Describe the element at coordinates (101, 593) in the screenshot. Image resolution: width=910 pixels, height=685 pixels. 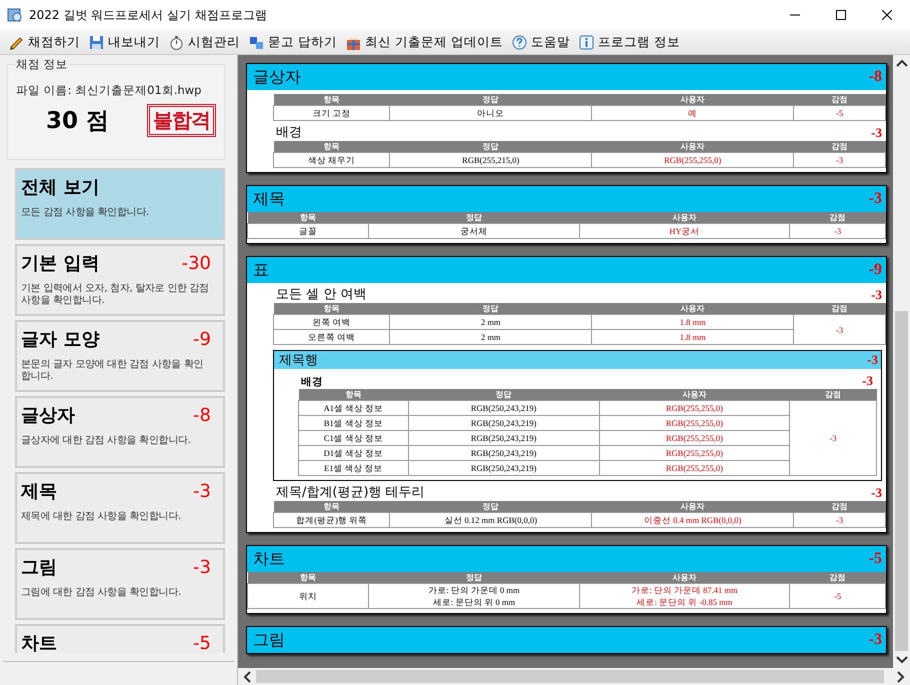
I see `category-description: 그림에 대한 감점 사항을 확인합니다.` at that location.